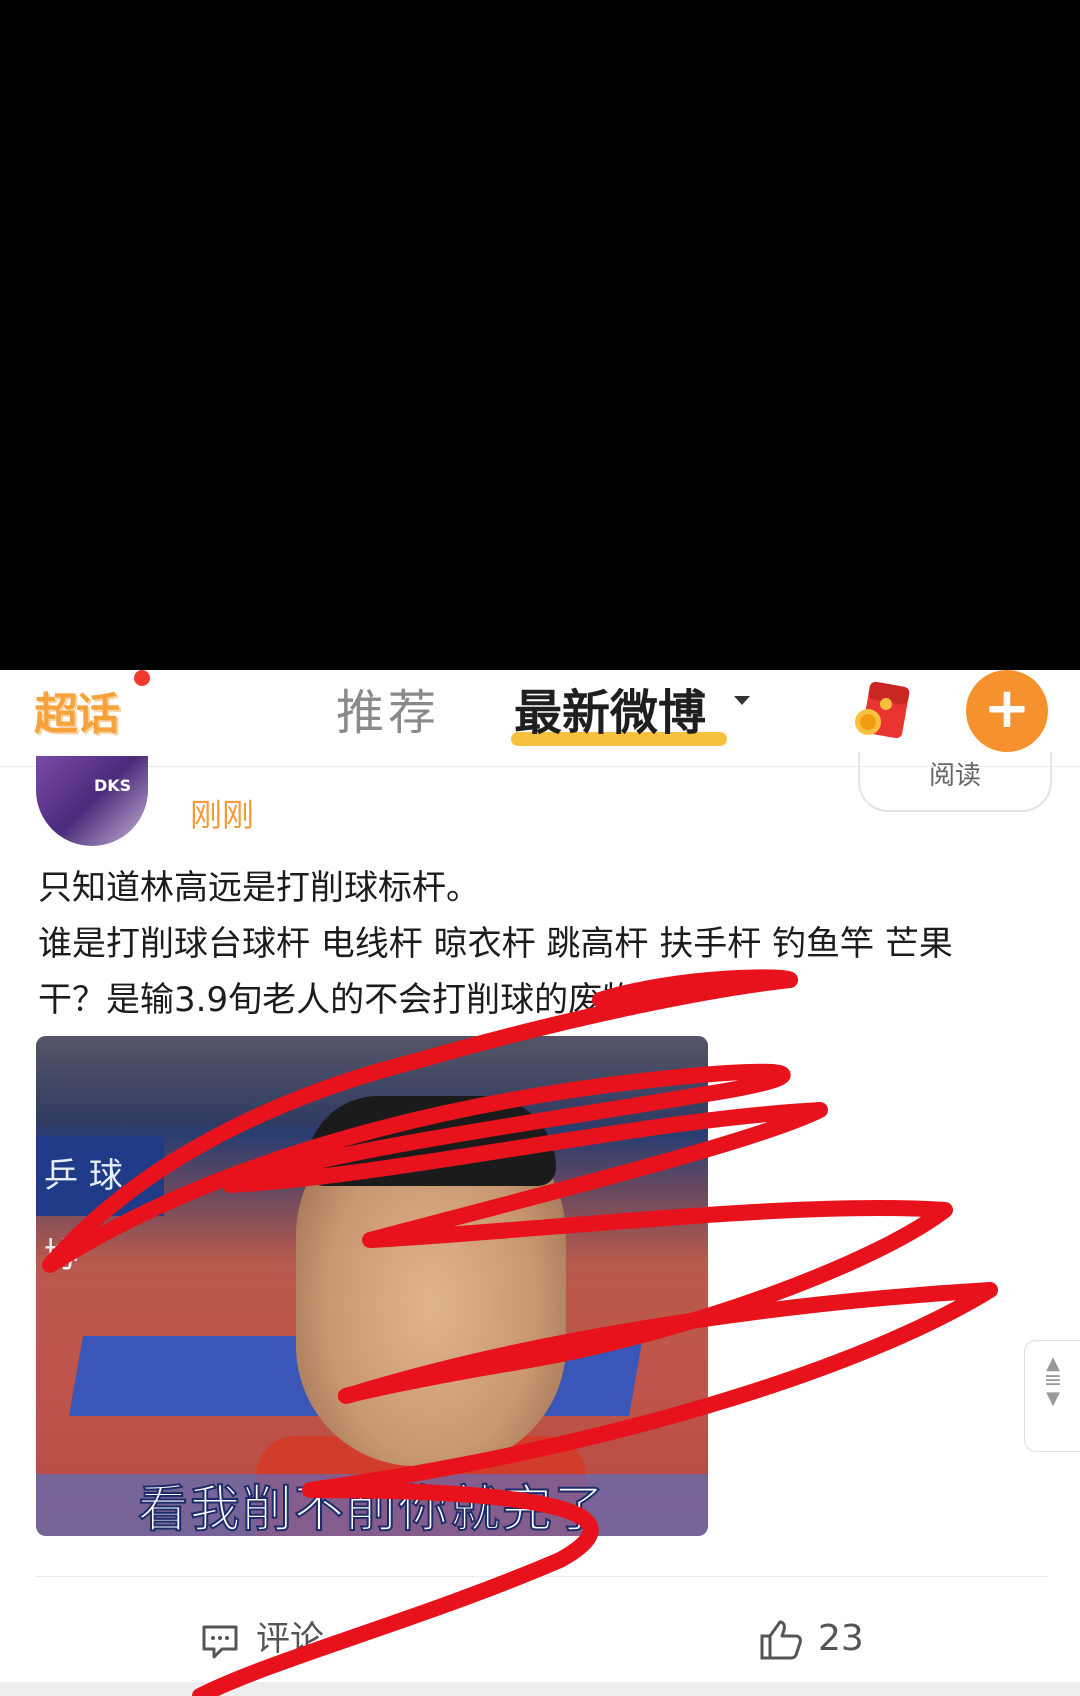 This screenshot has width=1080, height=1696. Describe the element at coordinates (259, 888) in the screenshot. I see `post-text-line: 只知道林高远是打削球标杆。` at that location.